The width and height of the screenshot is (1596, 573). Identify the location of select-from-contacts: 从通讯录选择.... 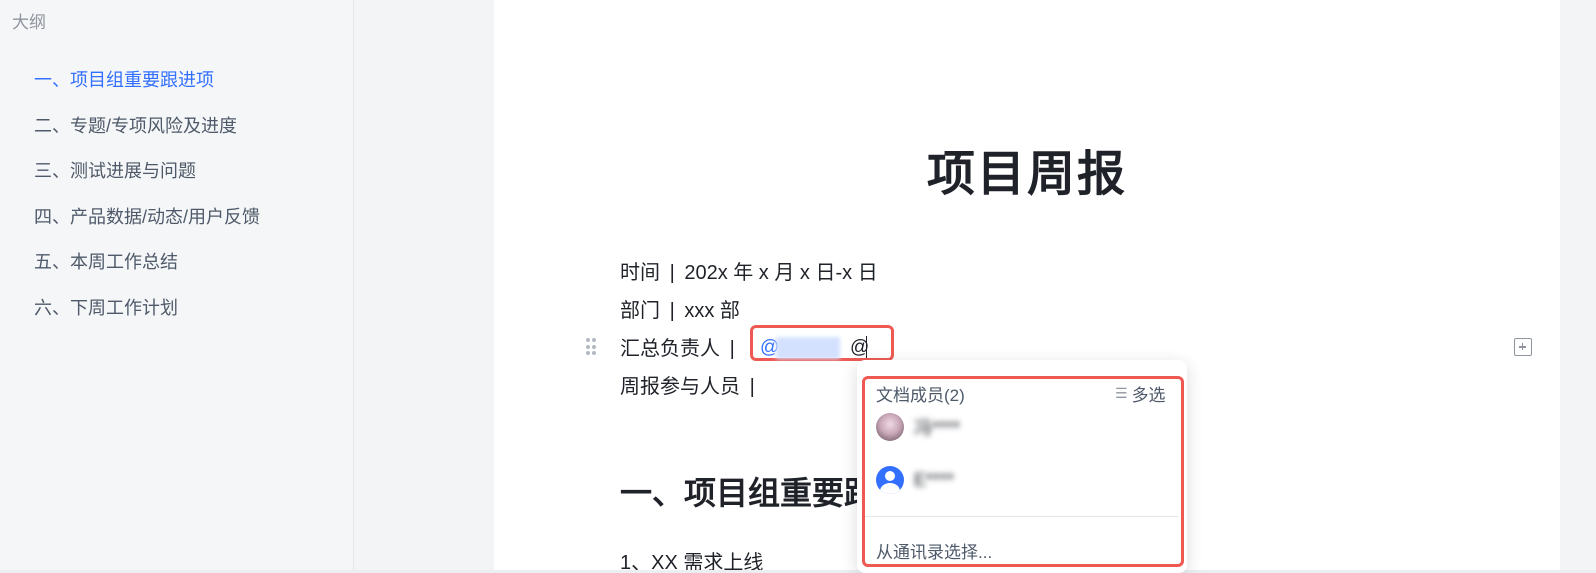
(934, 550).